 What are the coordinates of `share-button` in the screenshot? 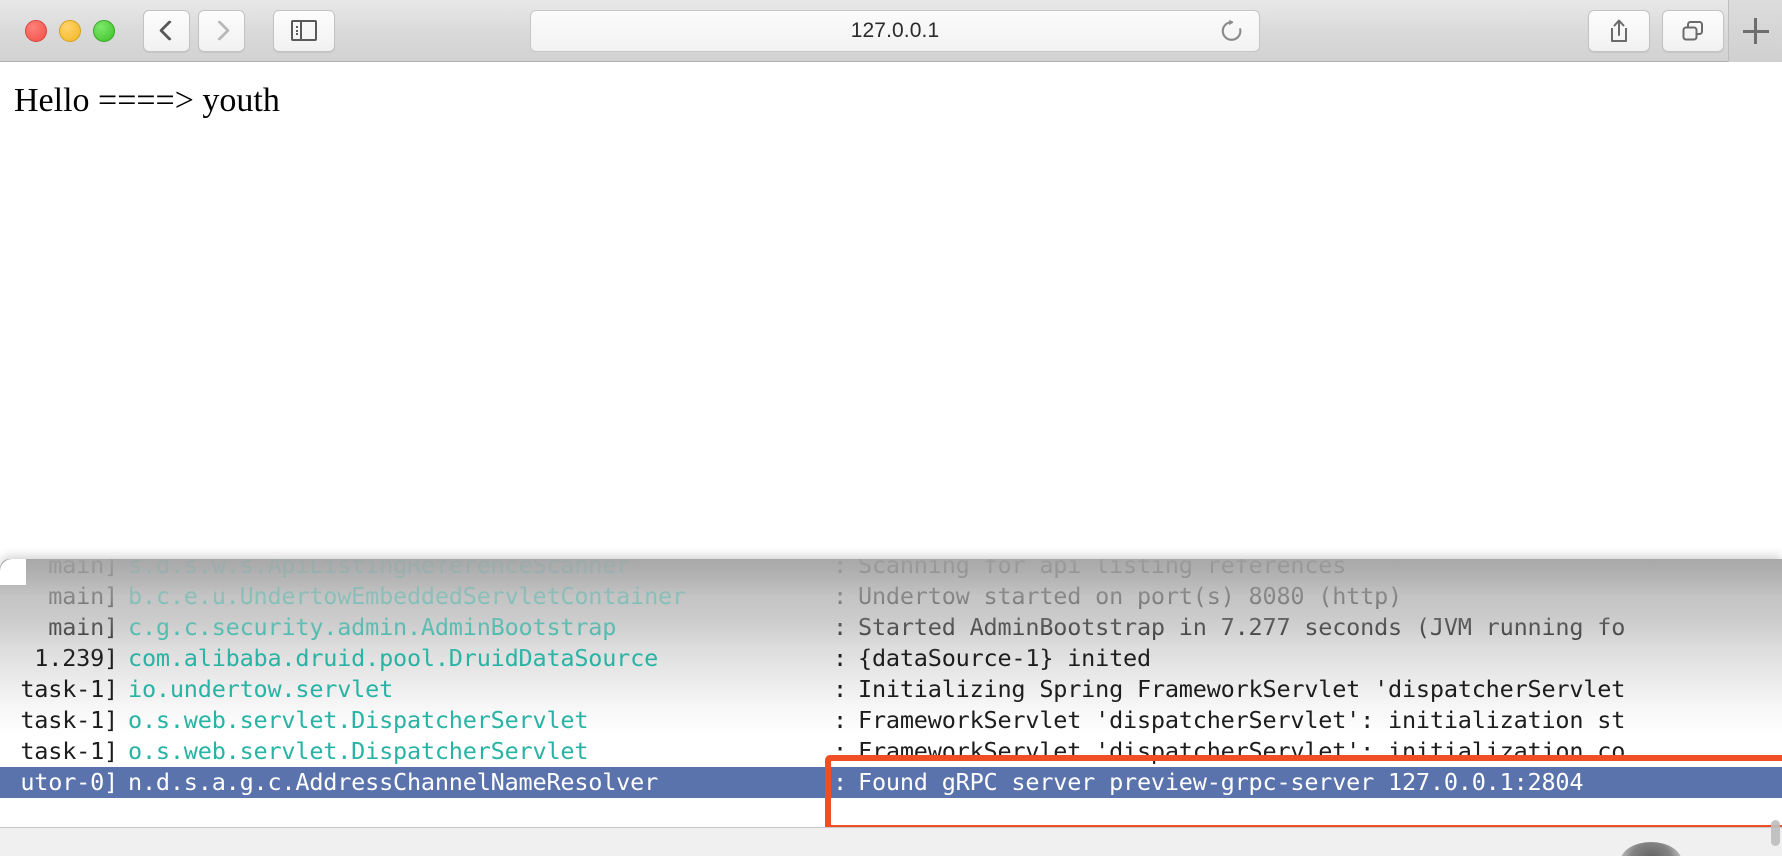 It's located at (1619, 31).